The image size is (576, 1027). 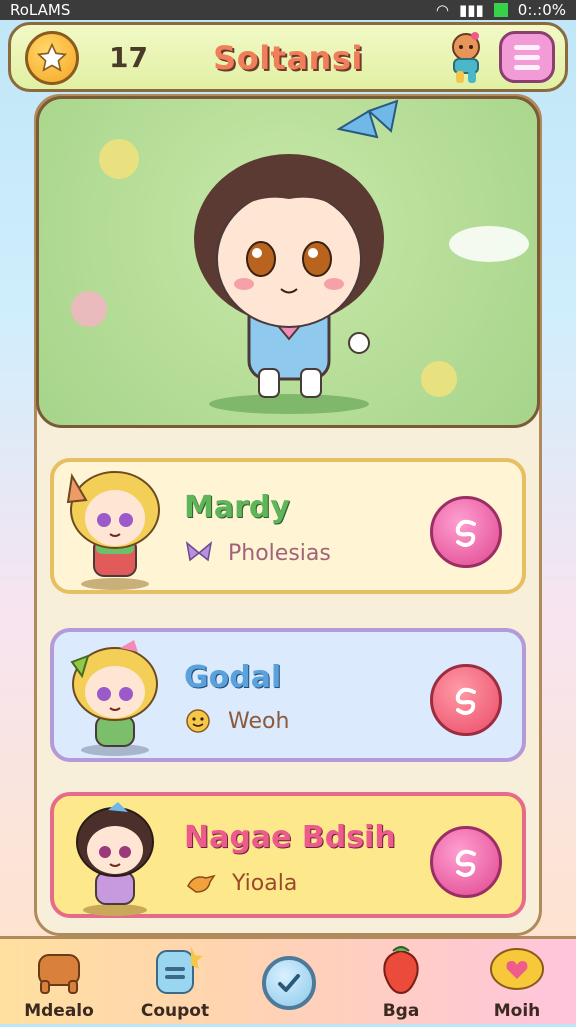 I want to click on strawberry-icon, so click(x=401, y=970).